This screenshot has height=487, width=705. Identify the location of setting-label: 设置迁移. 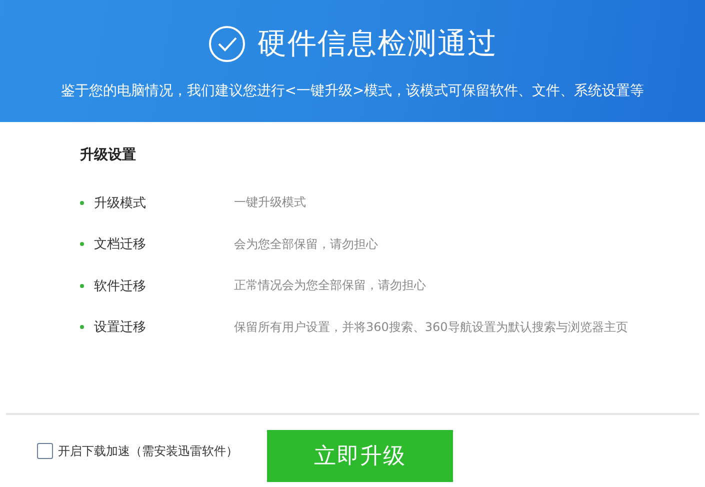
(120, 327).